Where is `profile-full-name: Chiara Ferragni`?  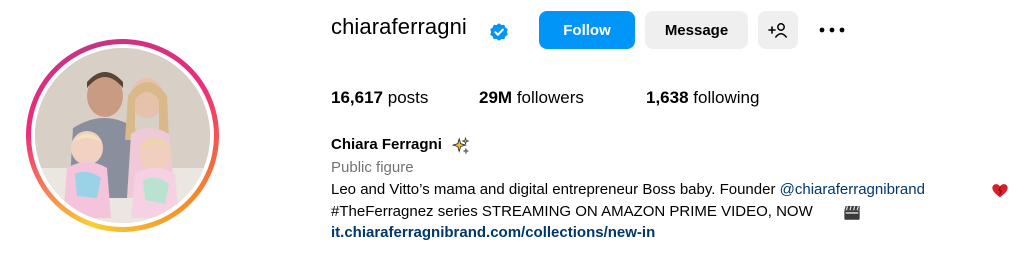
profile-full-name: Chiara Ferragni is located at coordinates (386, 144).